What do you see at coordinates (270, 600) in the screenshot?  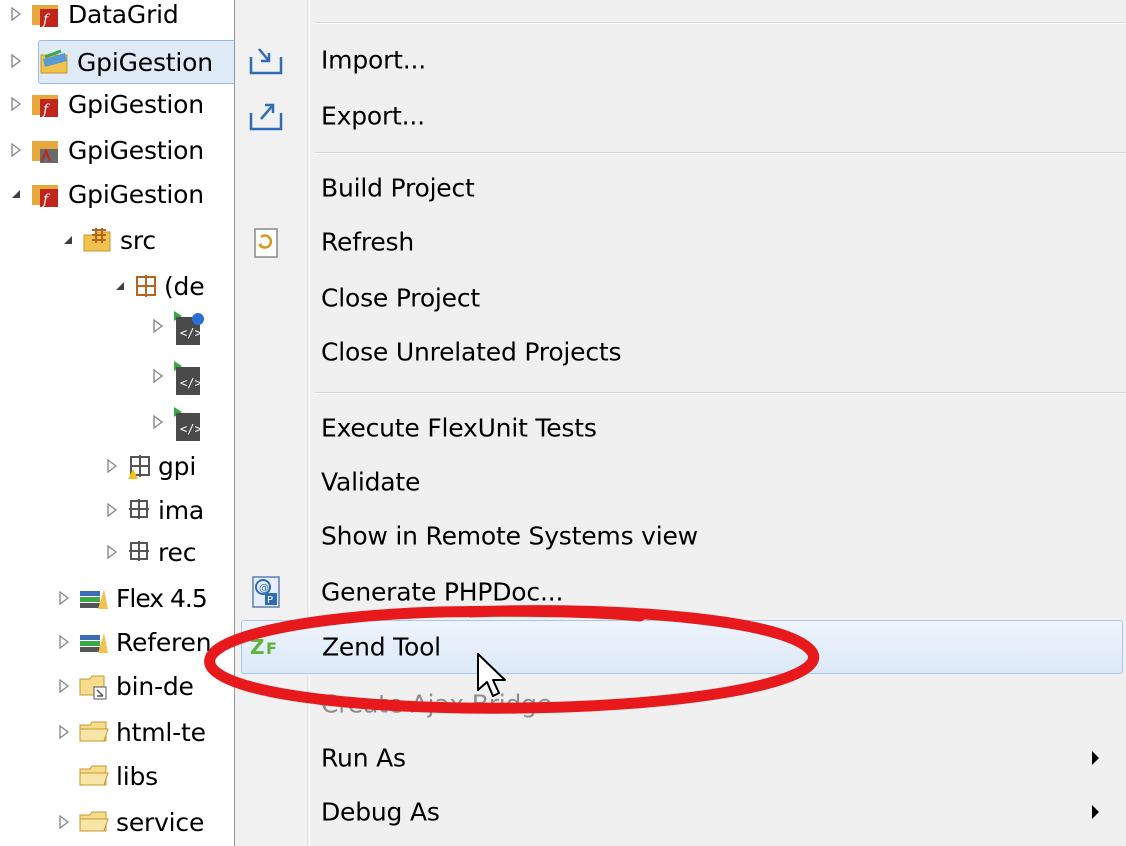 I see `svg-text: P` at bounding box center [270, 600].